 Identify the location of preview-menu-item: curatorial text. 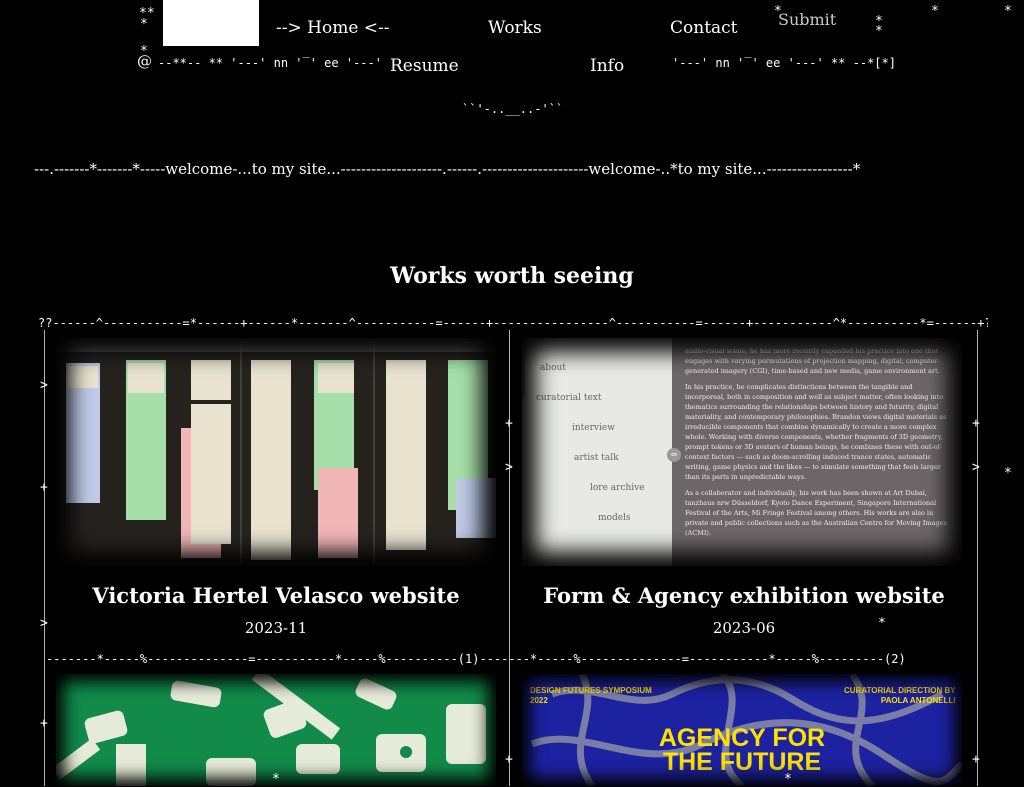
(569, 398).